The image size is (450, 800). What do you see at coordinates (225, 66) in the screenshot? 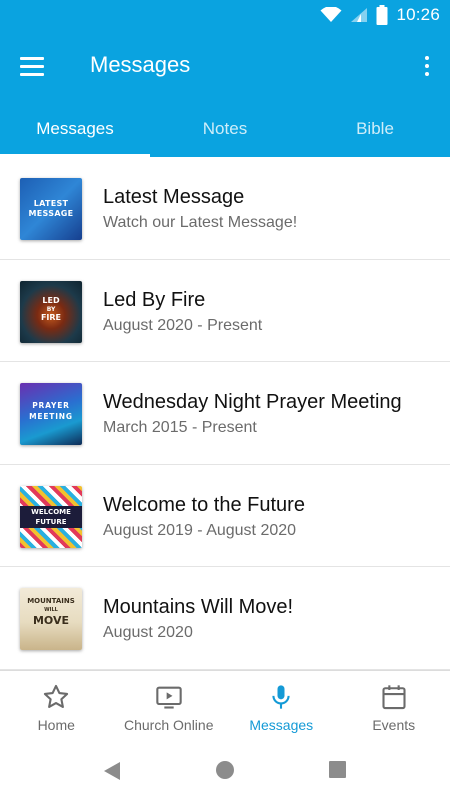
I see `toolbar: Messages` at bounding box center [225, 66].